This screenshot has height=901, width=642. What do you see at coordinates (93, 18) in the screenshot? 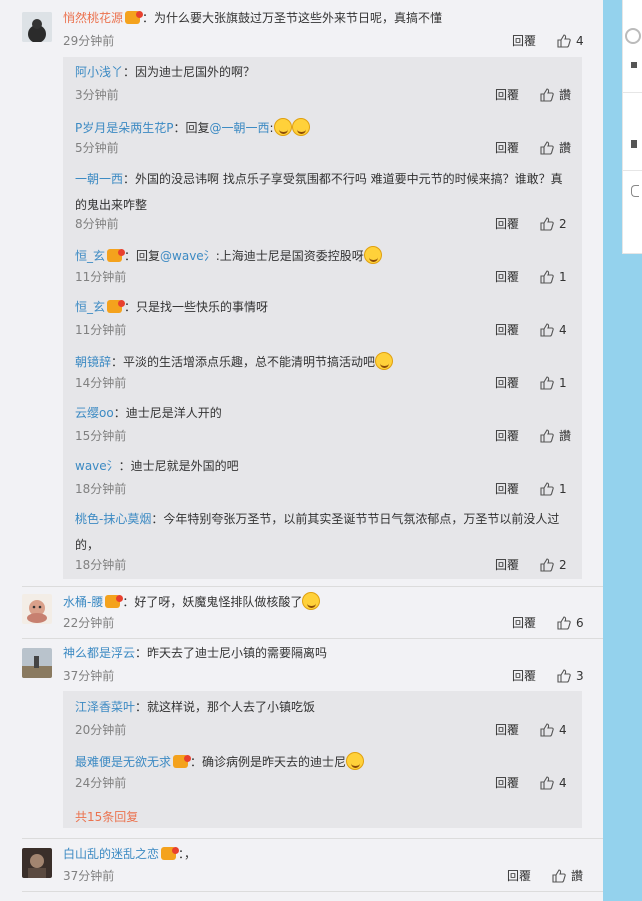
I see `comment-author: 悄然桃花源` at bounding box center [93, 18].